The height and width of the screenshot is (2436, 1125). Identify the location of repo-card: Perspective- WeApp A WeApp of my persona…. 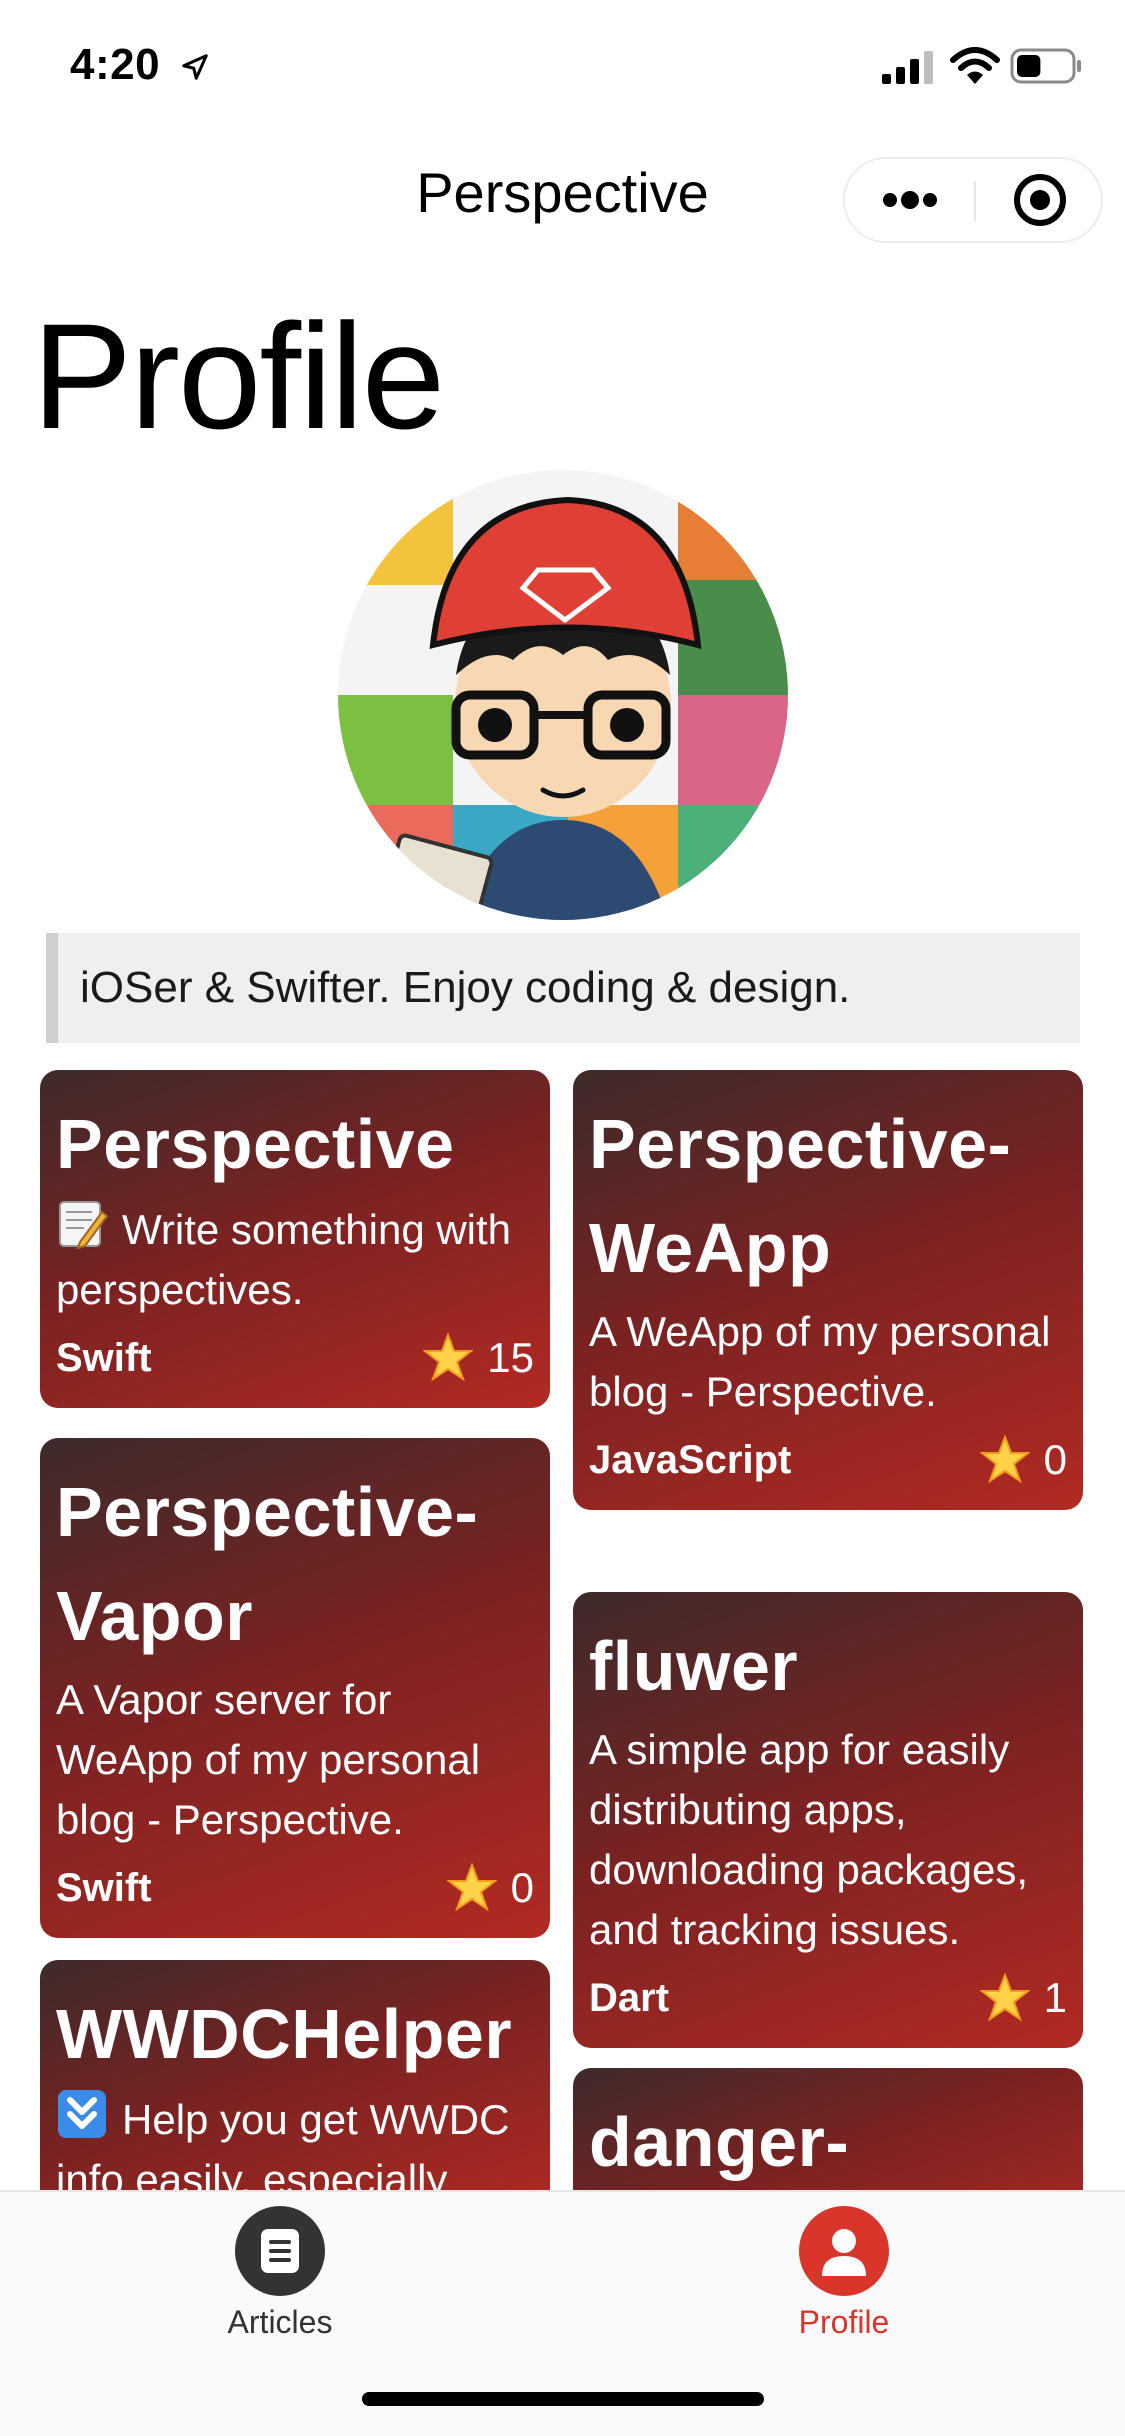
(828, 1290).